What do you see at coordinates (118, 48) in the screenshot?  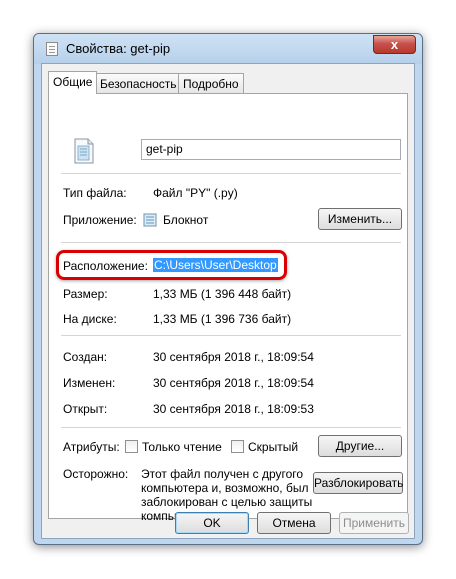 I see `window-title: Свойства: get-pip` at bounding box center [118, 48].